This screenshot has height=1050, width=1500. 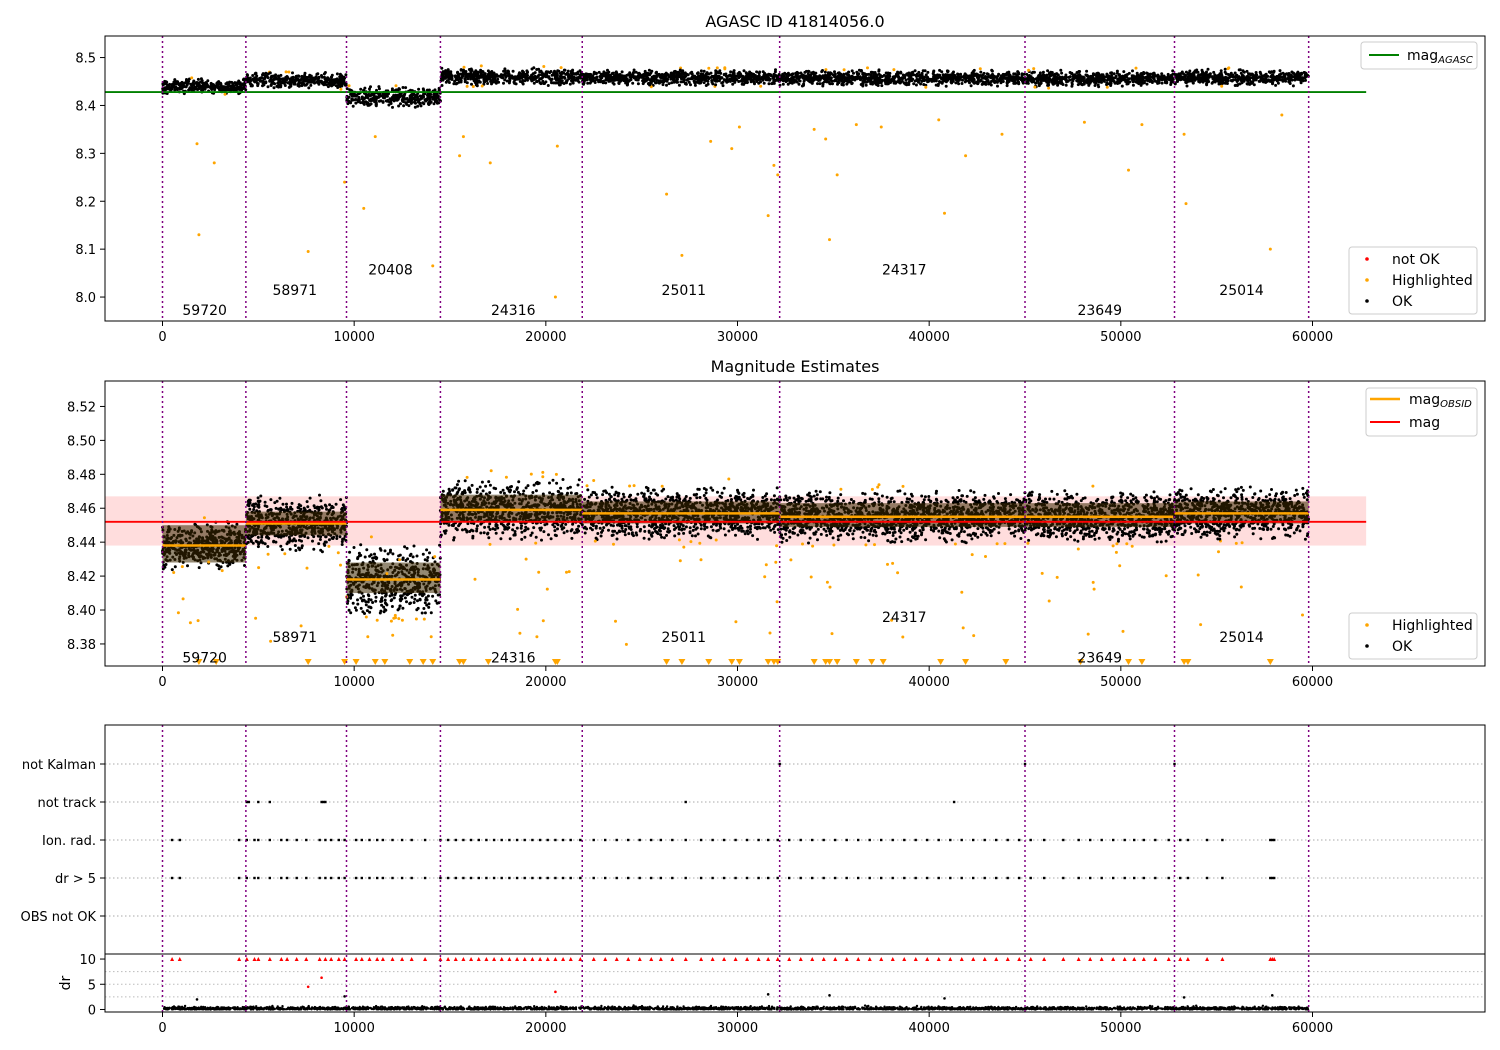 I want to click on x-tick-label: 10000, so click(x=353, y=337).